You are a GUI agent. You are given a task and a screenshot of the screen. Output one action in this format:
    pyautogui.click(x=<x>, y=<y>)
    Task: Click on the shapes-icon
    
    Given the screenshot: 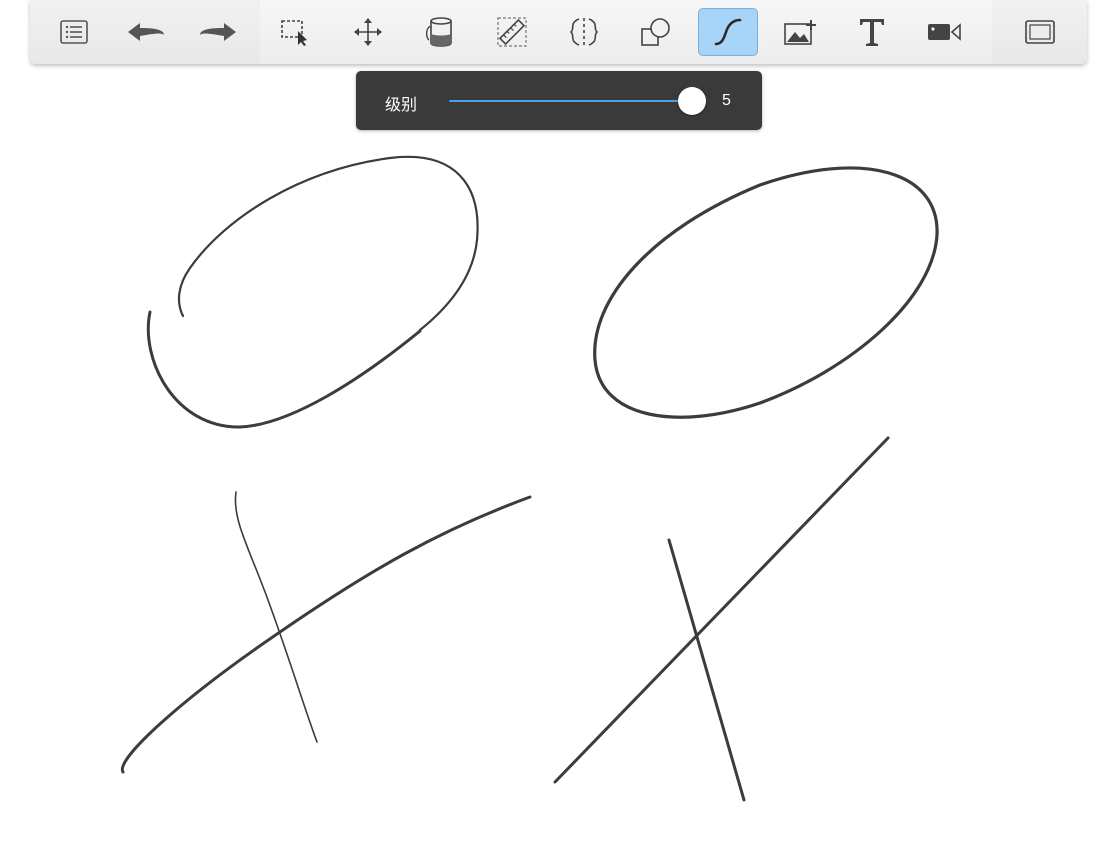 What is the action you would take?
    pyautogui.click(x=655, y=32)
    